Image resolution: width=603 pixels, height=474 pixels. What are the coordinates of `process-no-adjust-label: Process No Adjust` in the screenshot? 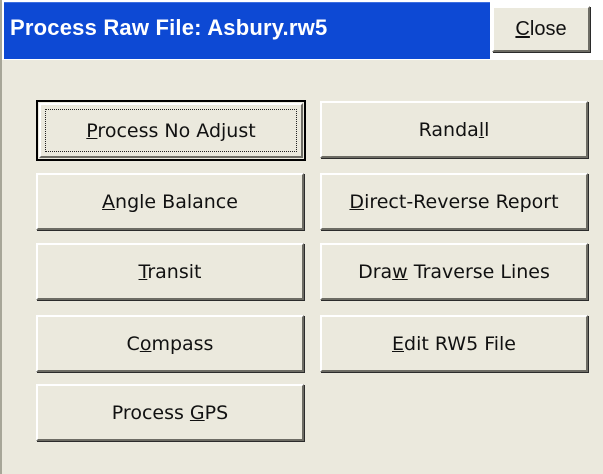 It's located at (171, 130).